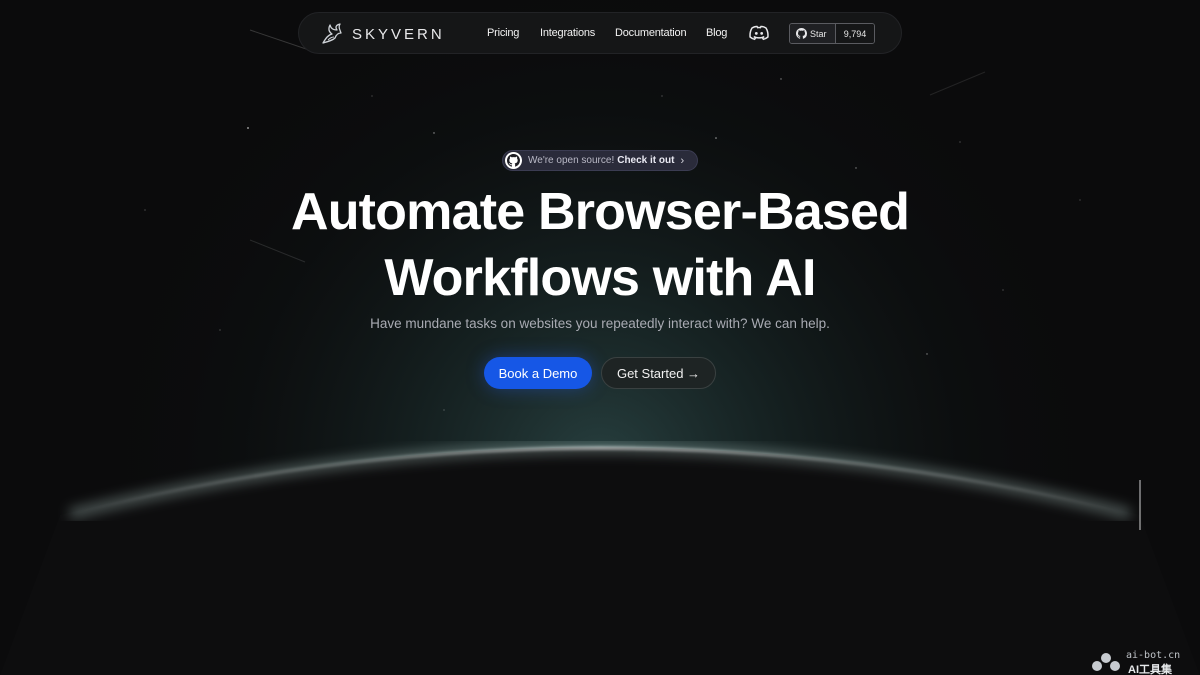 Image resolution: width=1200 pixels, height=675 pixels. Describe the element at coordinates (682, 160) in the screenshot. I see `chevron-right-icon: ›` at that location.